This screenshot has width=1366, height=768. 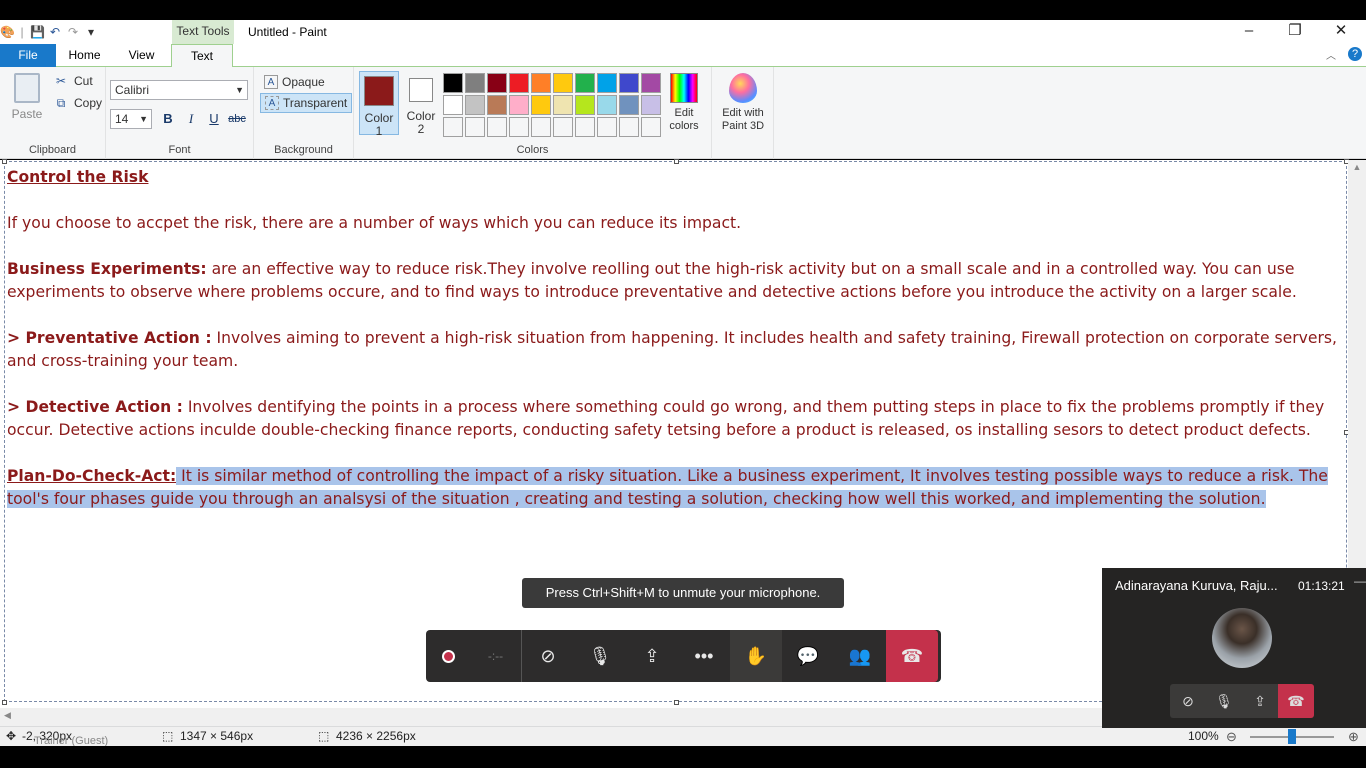 I want to click on minimize-call-icon: —, so click(x=1360, y=581).